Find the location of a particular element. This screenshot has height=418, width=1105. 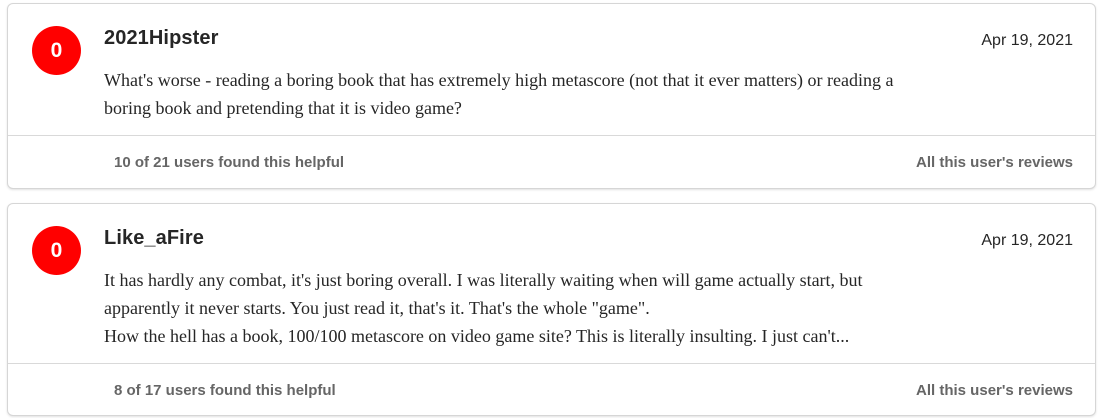

helpful-count: 8 of 17 users found this helpful is located at coordinates (225, 390).